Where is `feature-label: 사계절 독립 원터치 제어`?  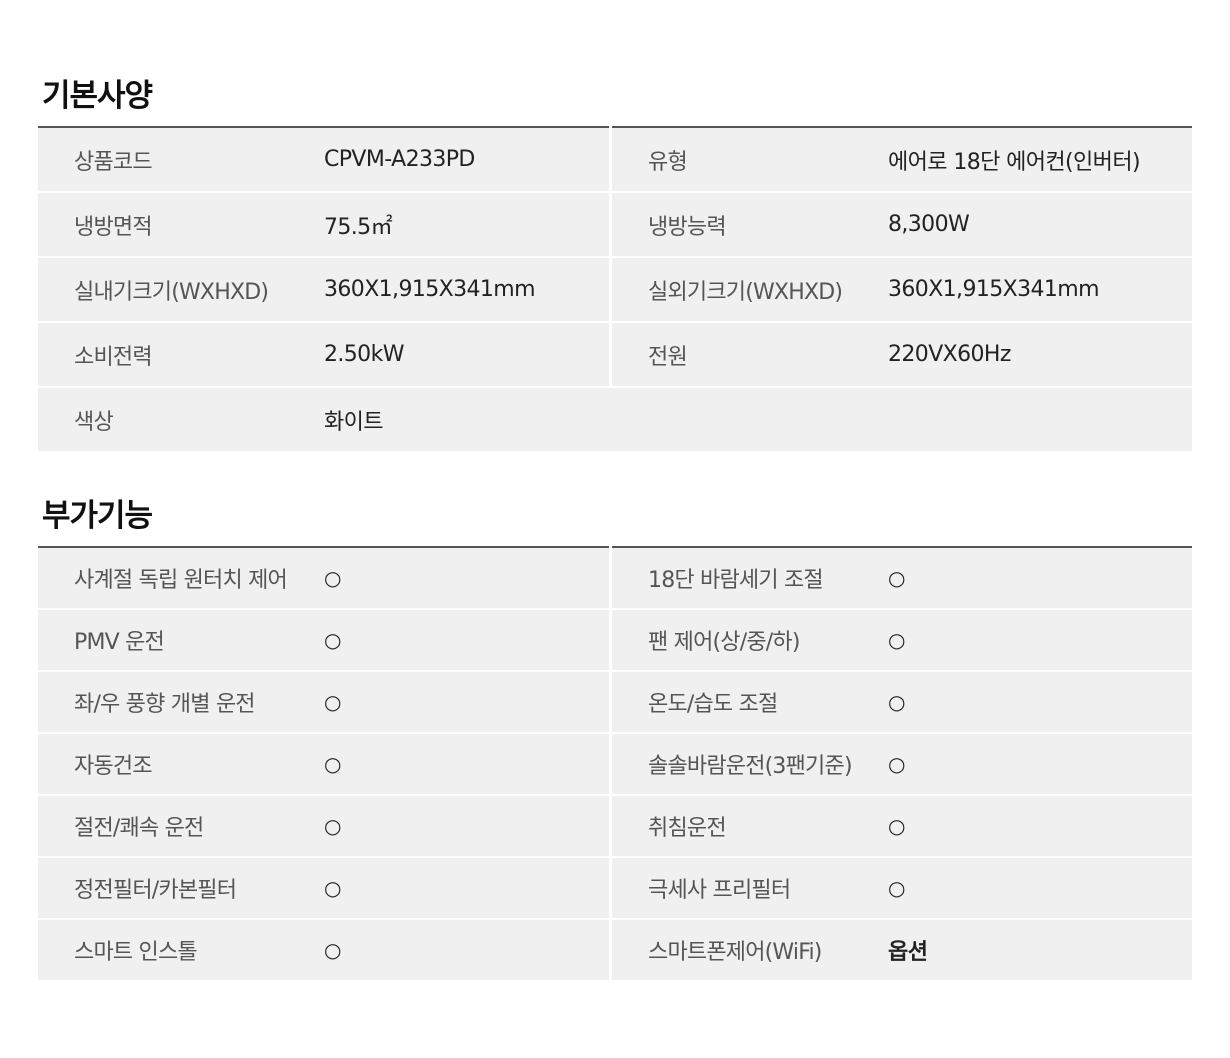
feature-label: 사계절 독립 원터치 제어 is located at coordinates (181, 580).